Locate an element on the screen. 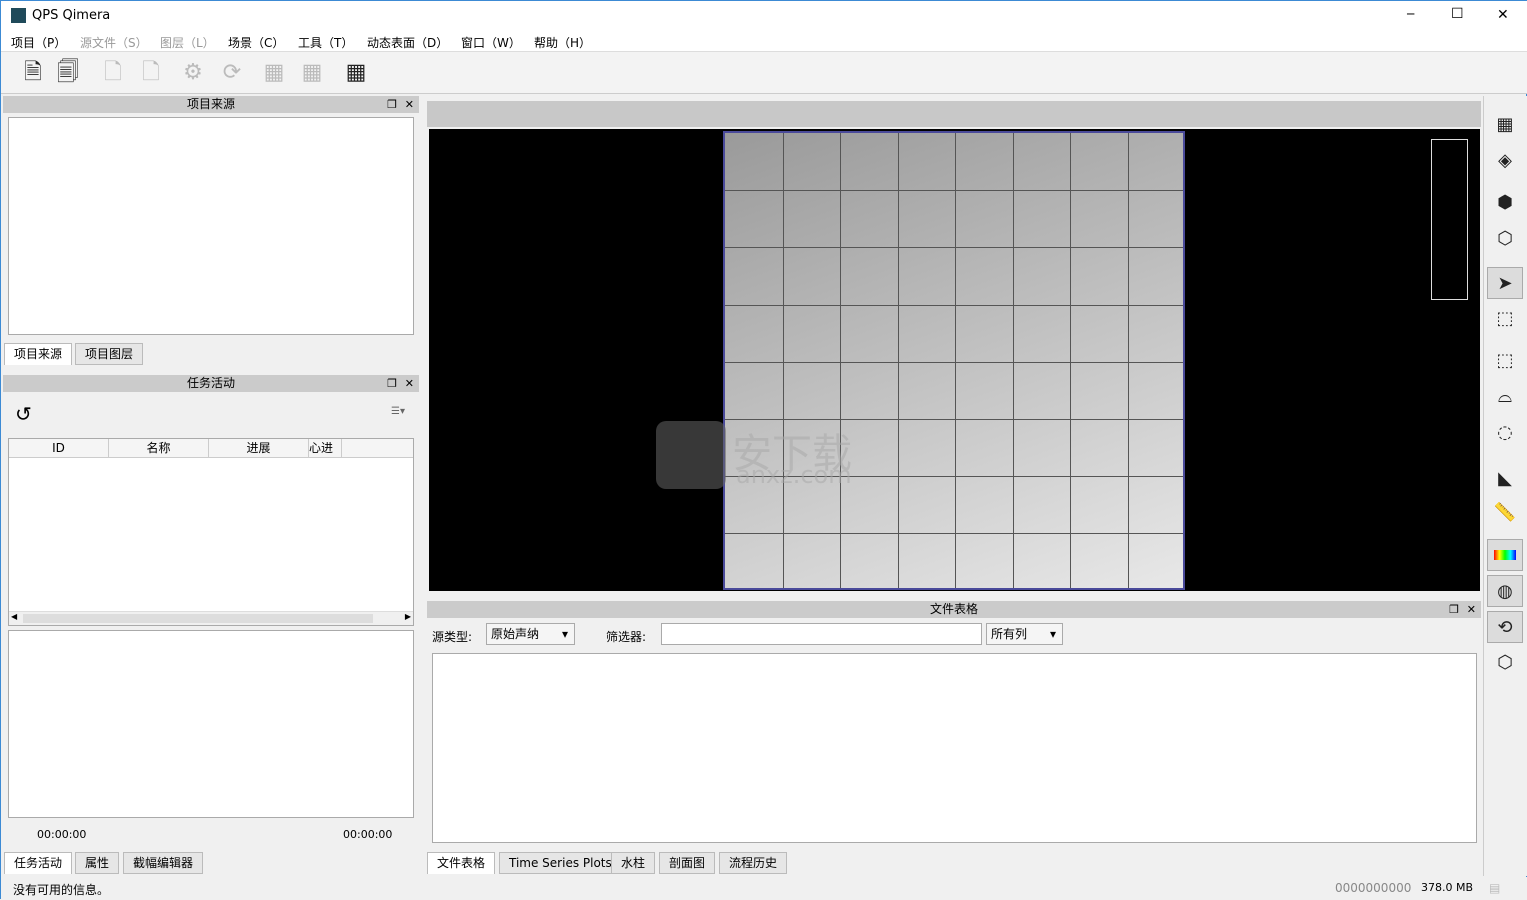  shield-logo-icon is located at coordinates (691, 455).